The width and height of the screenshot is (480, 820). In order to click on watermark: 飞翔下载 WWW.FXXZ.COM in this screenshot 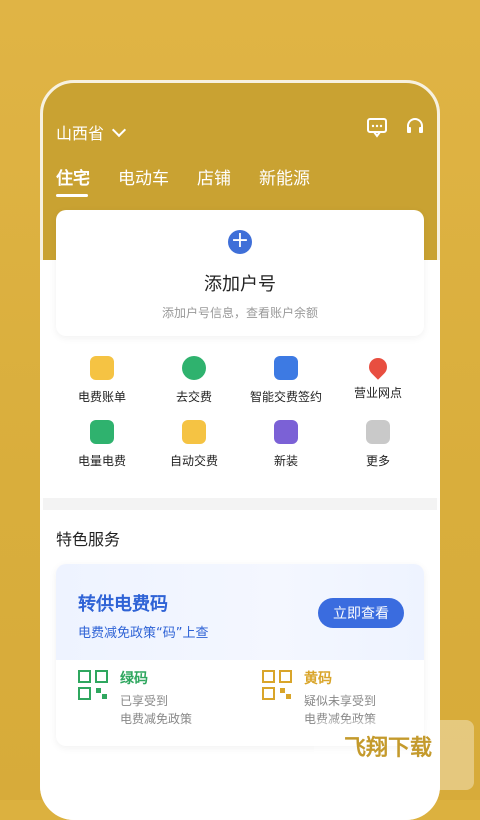, I will do `click(394, 755)`.